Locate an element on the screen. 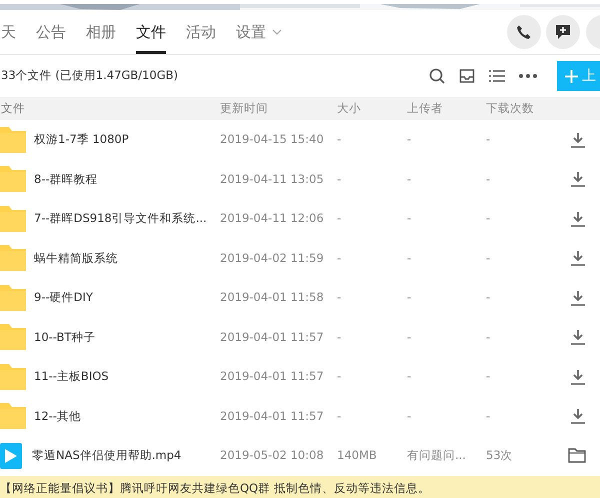 The height and width of the screenshot is (498, 600). update-time: 2019-04-11 13:05 is located at coordinates (272, 179).